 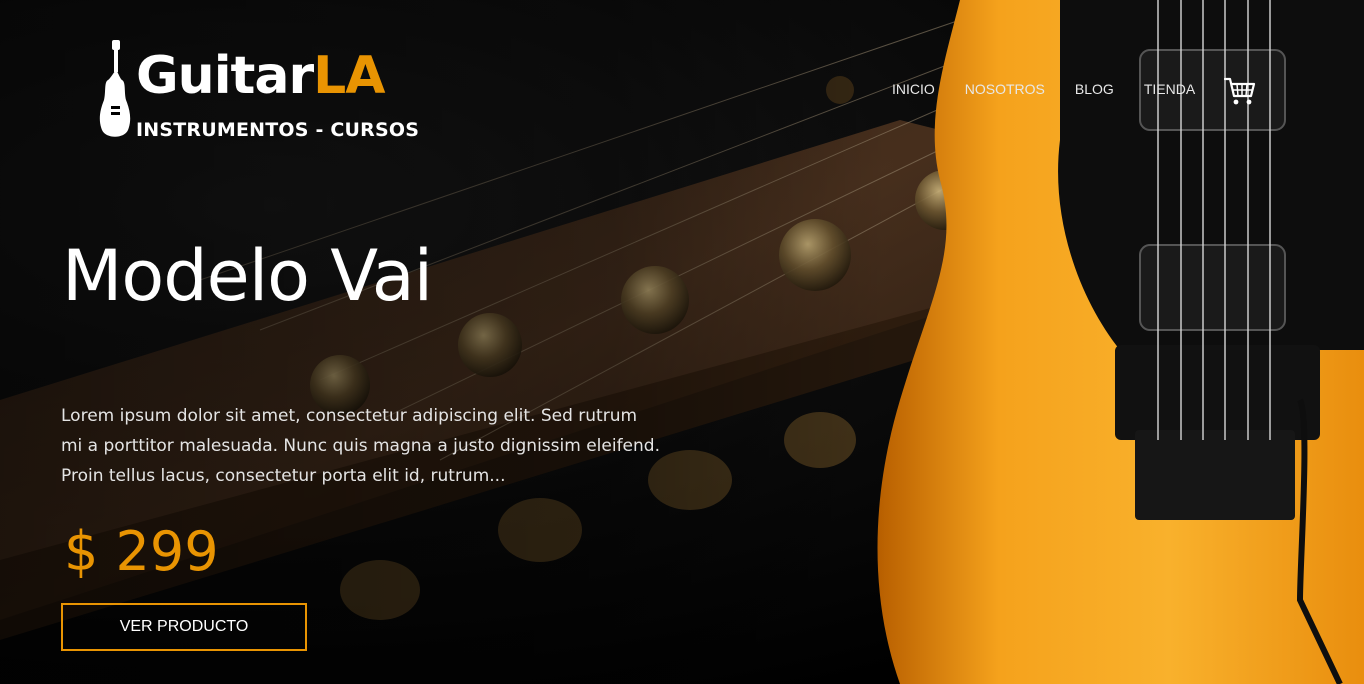 What do you see at coordinates (1094, 89) in the screenshot?
I see `nav-item-blog: BLOG` at bounding box center [1094, 89].